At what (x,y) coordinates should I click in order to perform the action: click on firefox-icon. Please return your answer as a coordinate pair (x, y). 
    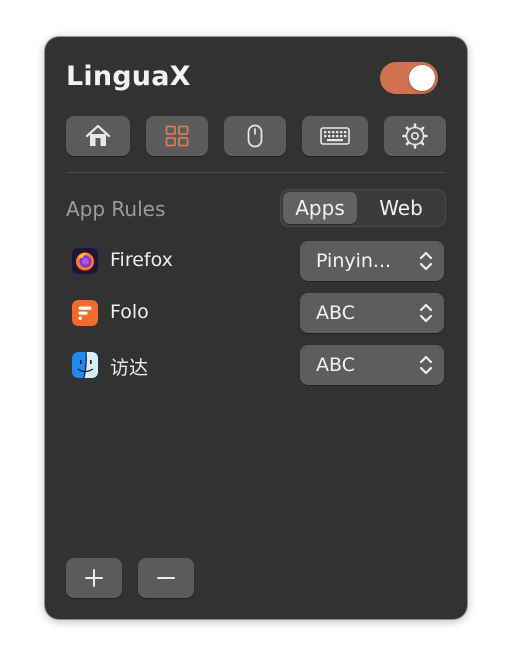
    Looking at the image, I should click on (85, 261).